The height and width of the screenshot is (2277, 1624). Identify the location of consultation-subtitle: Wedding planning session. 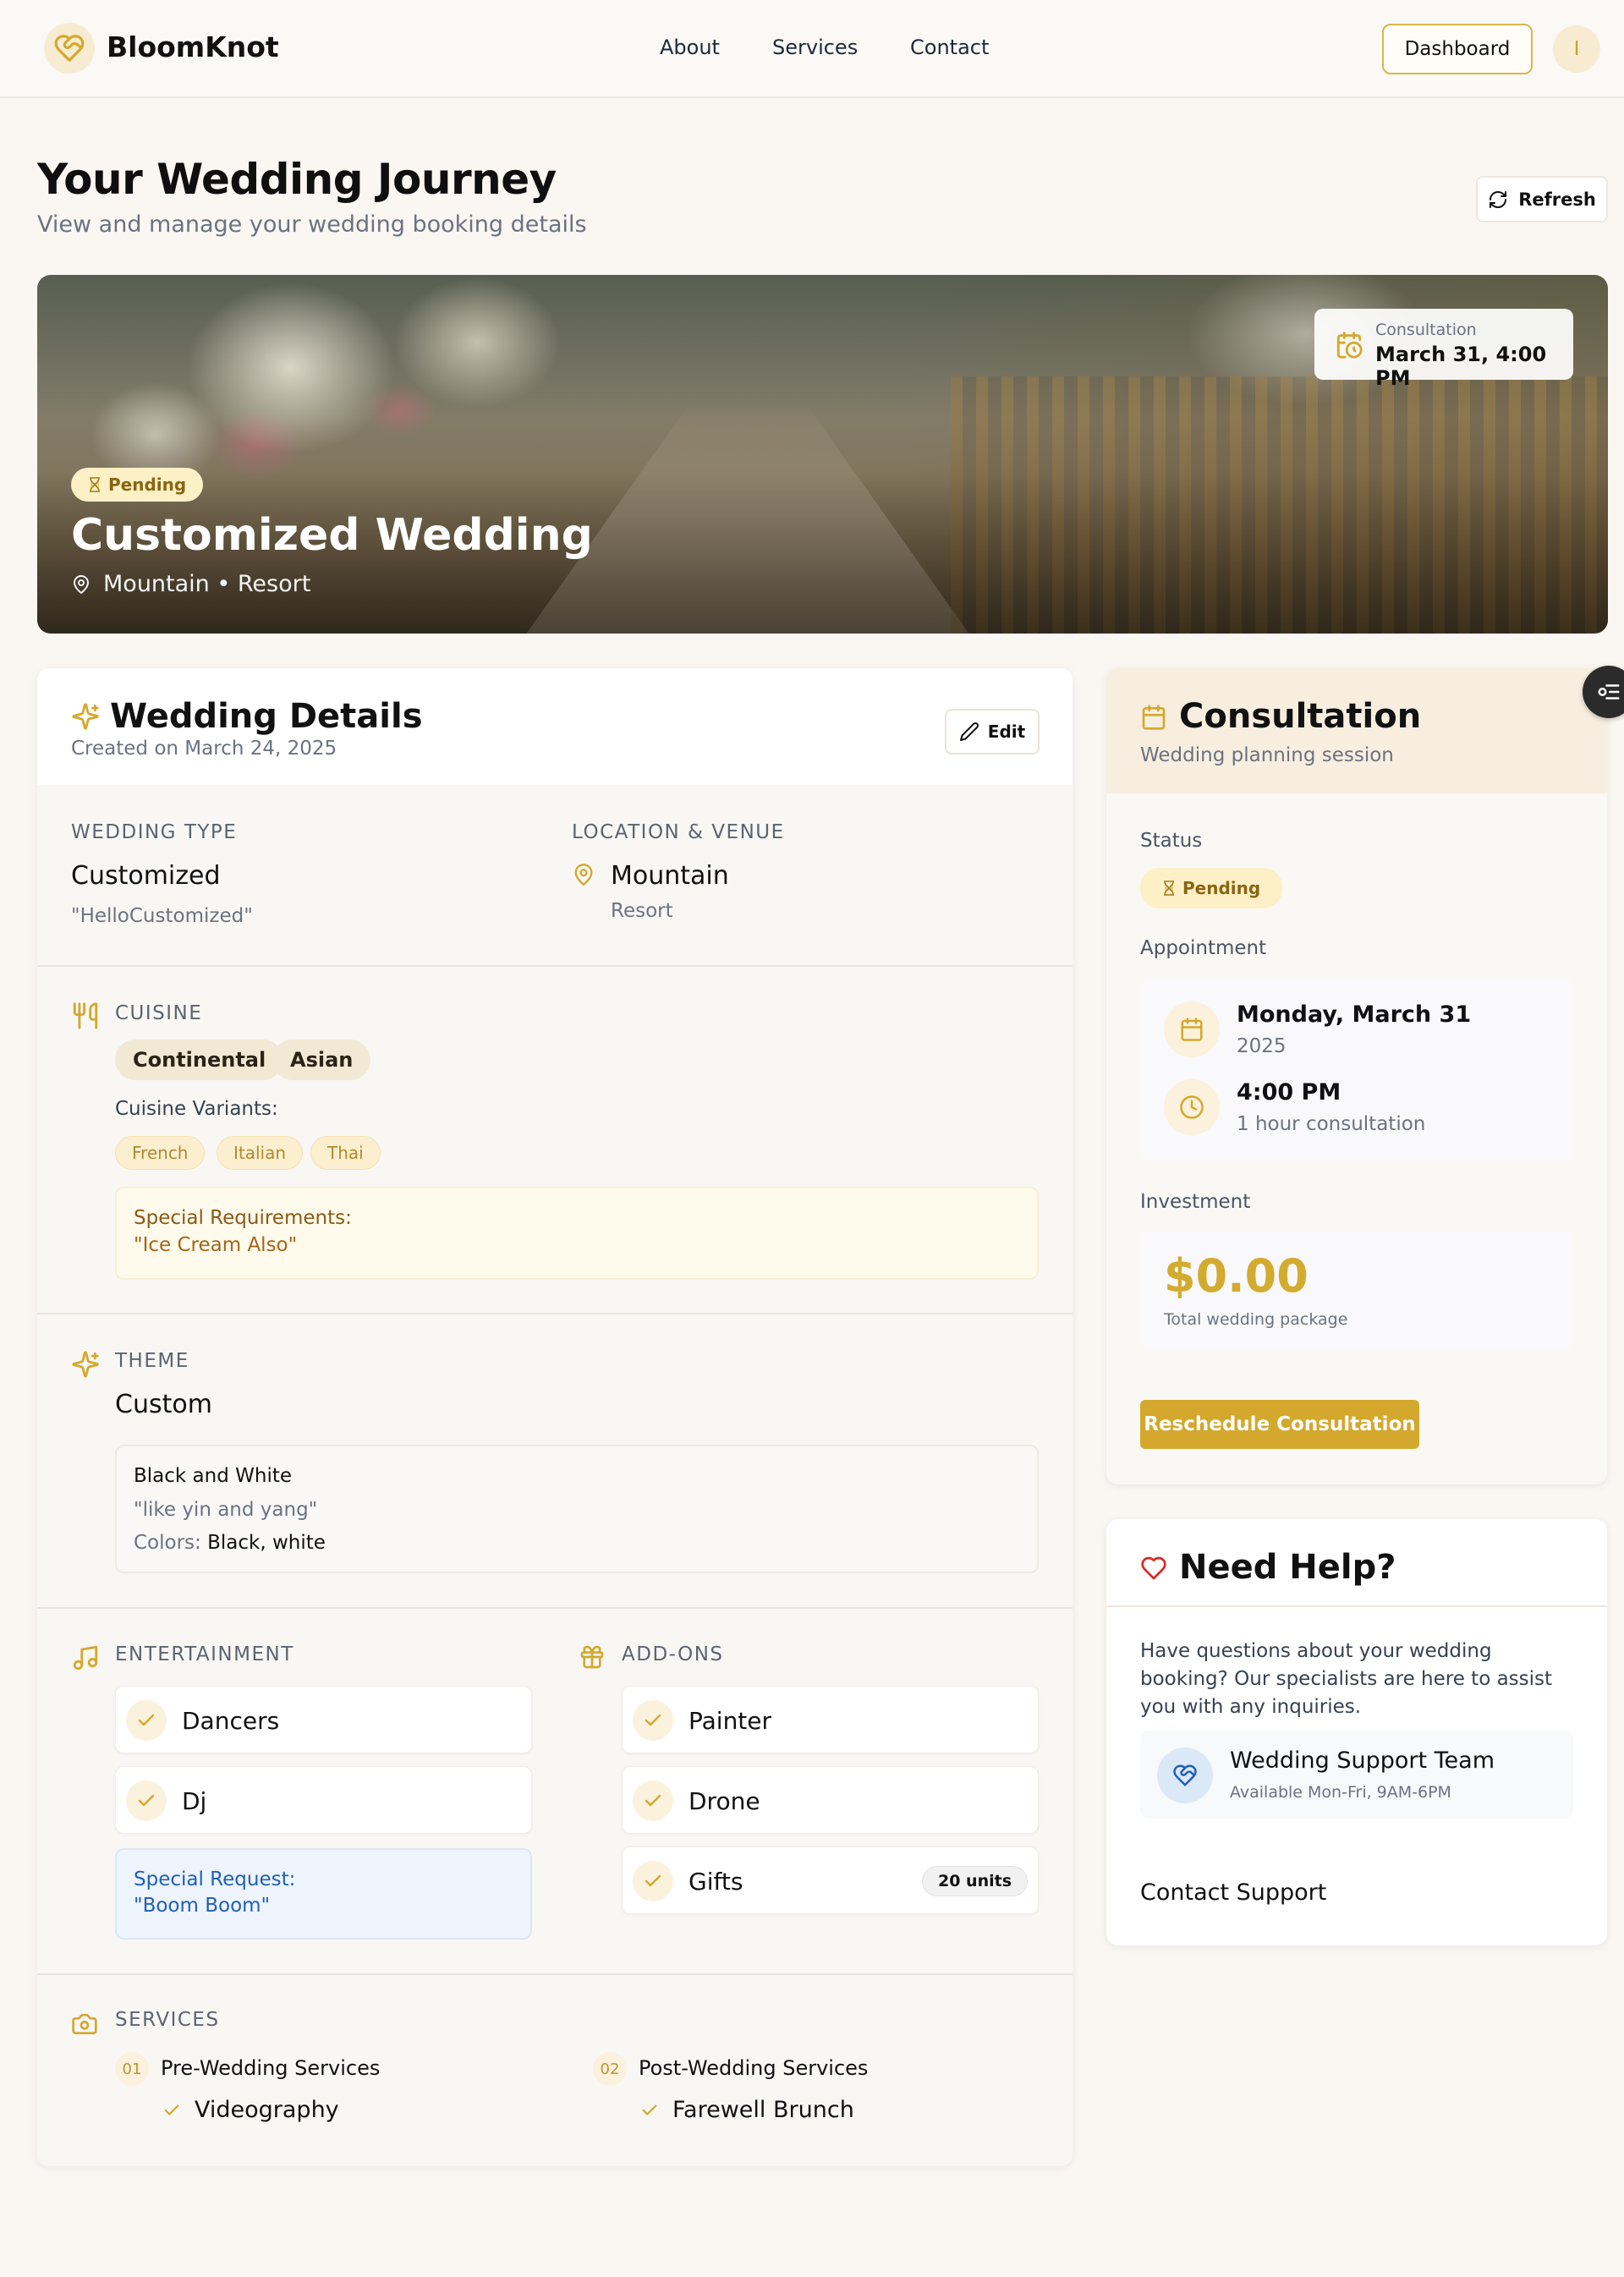
(1267, 755).